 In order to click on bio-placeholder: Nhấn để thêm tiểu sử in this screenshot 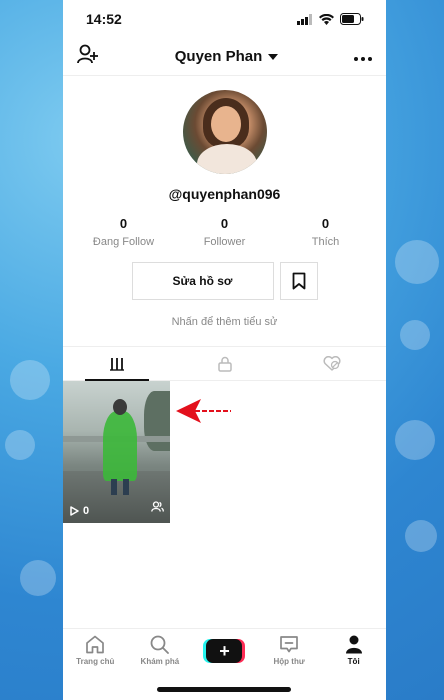, I will do `click(224, 322)`.